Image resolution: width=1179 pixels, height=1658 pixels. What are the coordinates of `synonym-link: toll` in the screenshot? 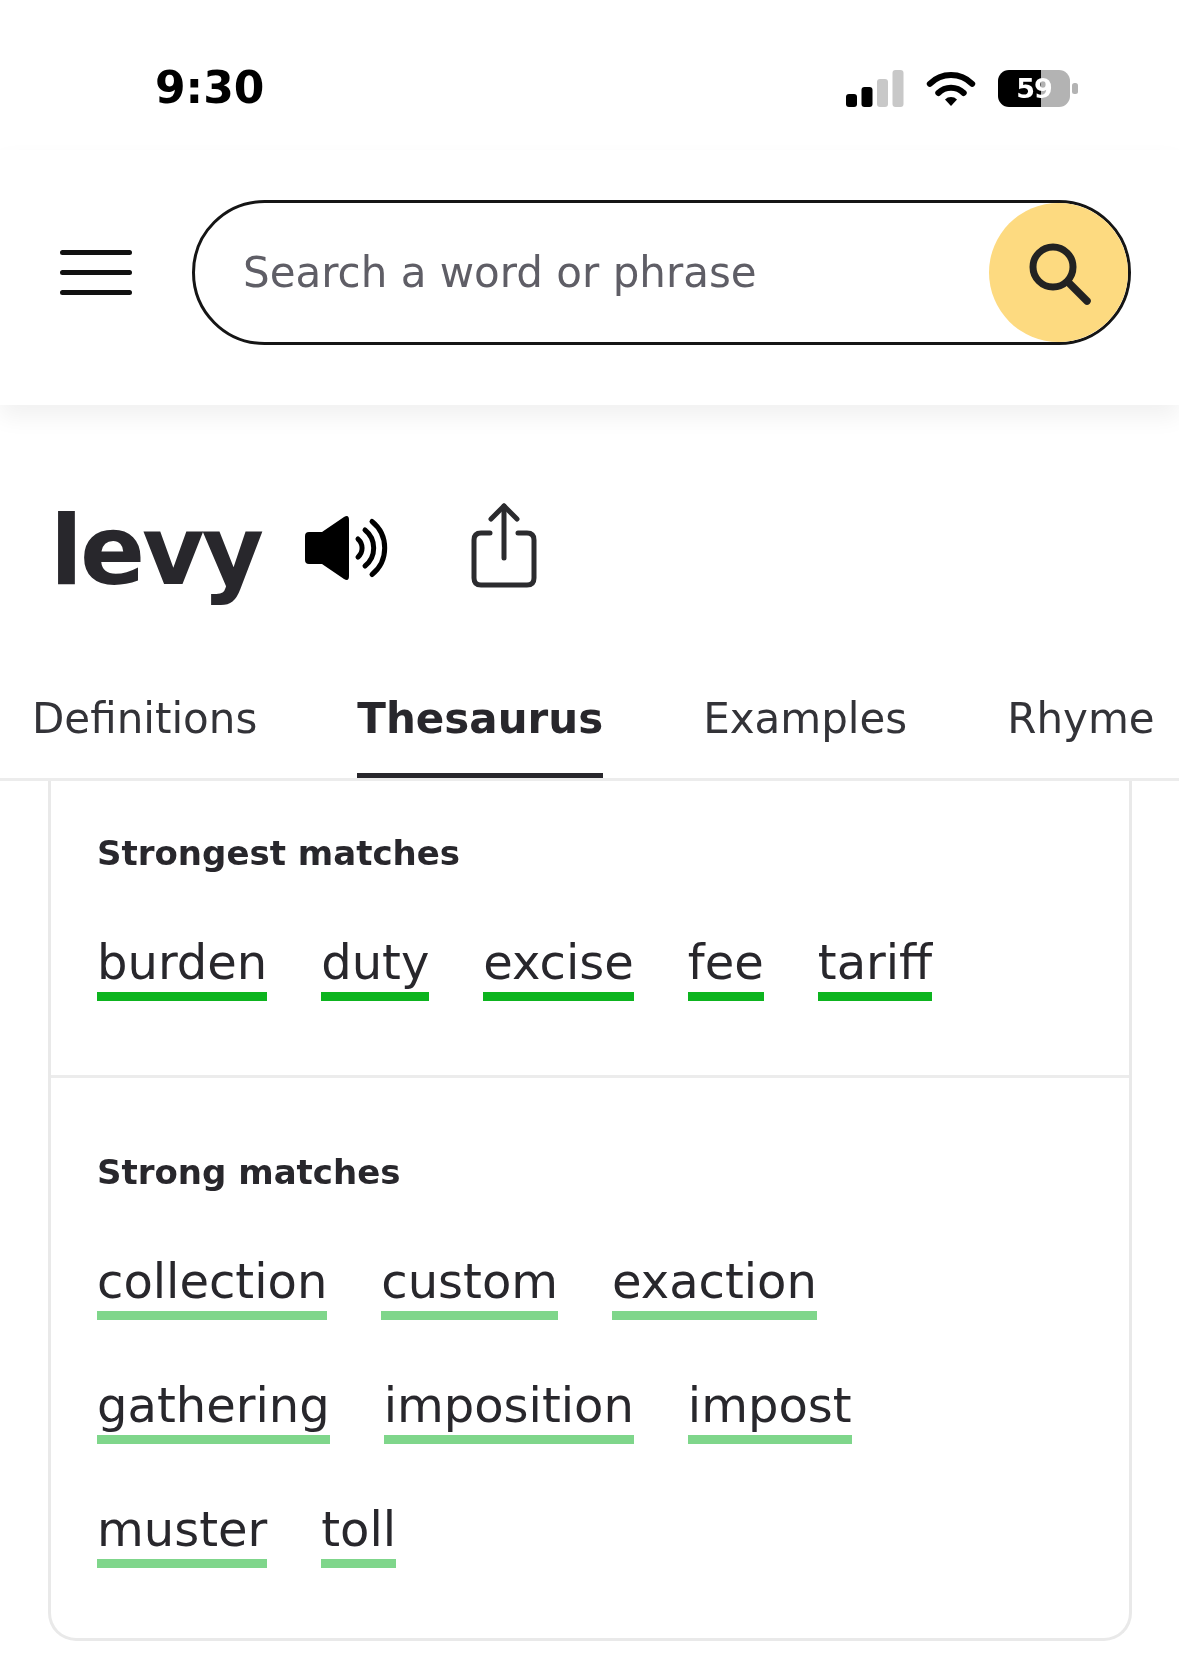 It's located at (359, 1534).